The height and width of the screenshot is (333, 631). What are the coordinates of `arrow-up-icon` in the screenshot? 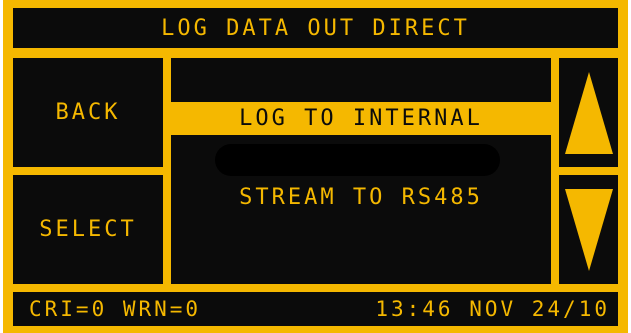 It's located at (588, 112).